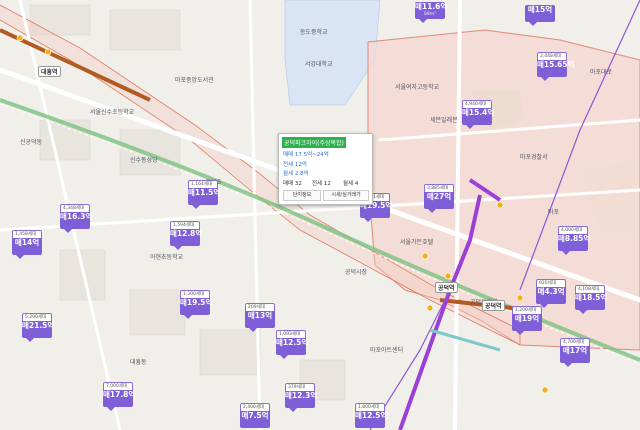  Describe the element at coordinates (296, 174) in the screenshot. I see `wolse-range: 월세 2.8억` at that location.